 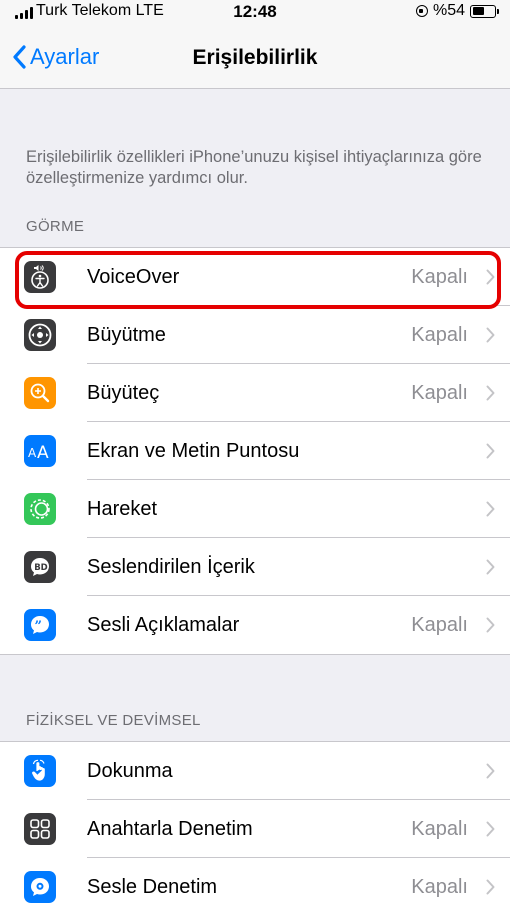 I want to click on voiceover-icon, so click(x=40, y=277).